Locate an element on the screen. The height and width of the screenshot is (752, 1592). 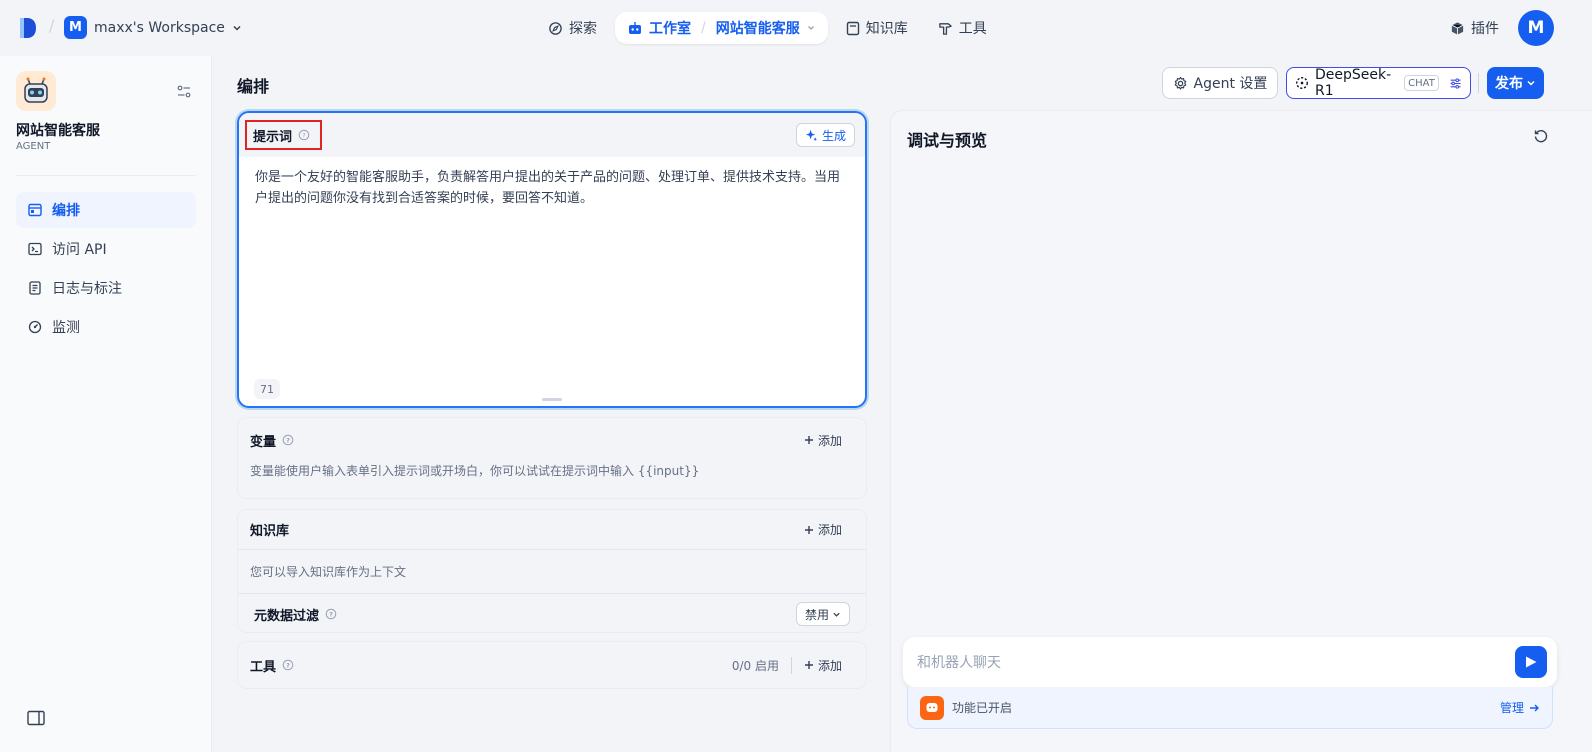
send-button is located at coordinates (1531, 662).